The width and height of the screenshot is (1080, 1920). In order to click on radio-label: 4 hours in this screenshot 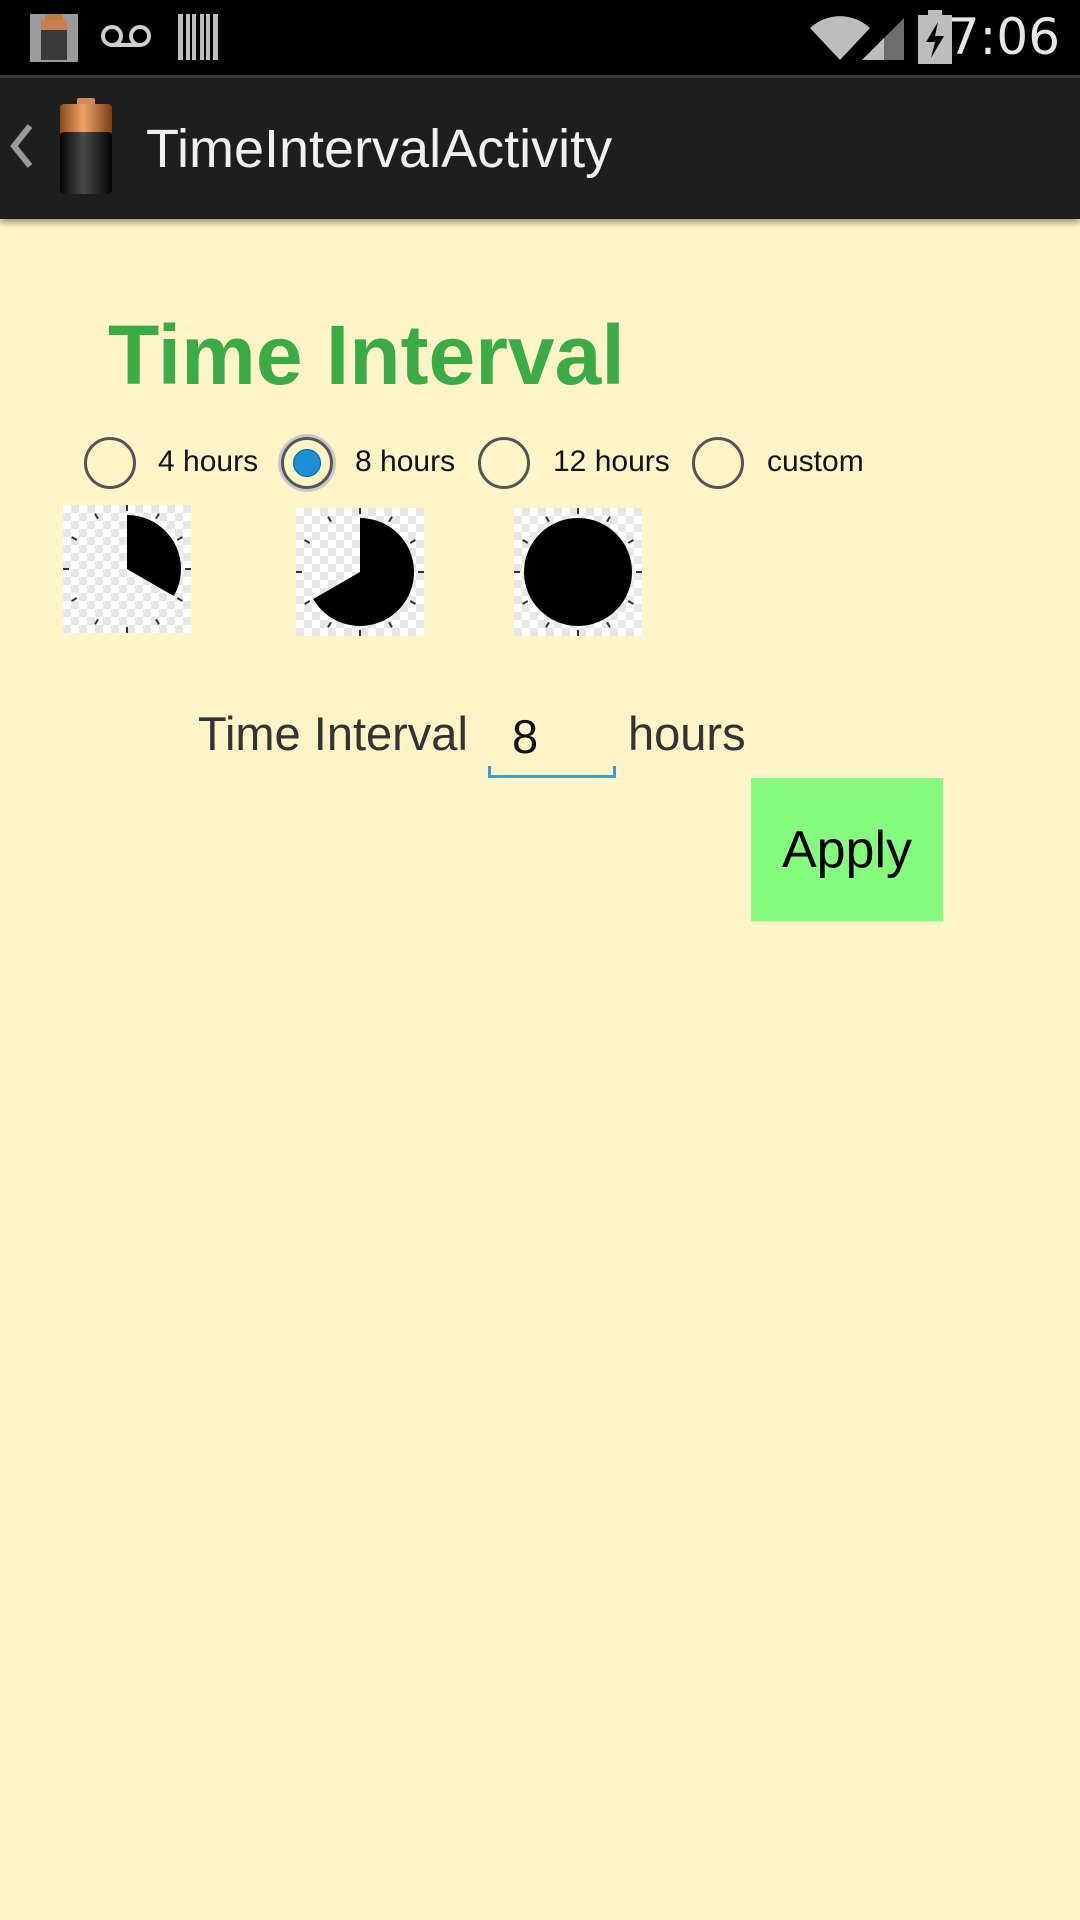, I will do `click(208, 461)`.